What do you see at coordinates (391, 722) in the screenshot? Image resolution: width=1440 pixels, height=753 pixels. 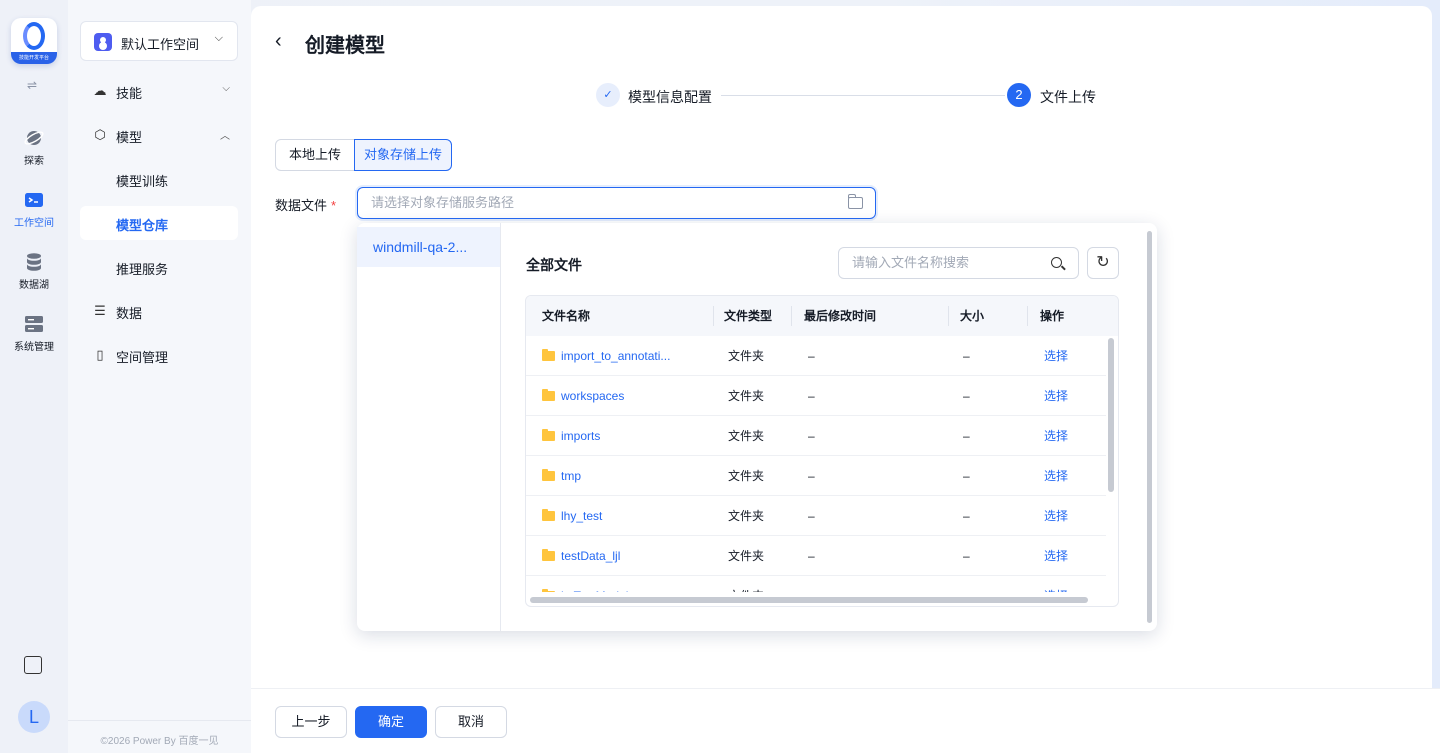 I see `confirm-button: 确定` at bounding box center [391, 722].